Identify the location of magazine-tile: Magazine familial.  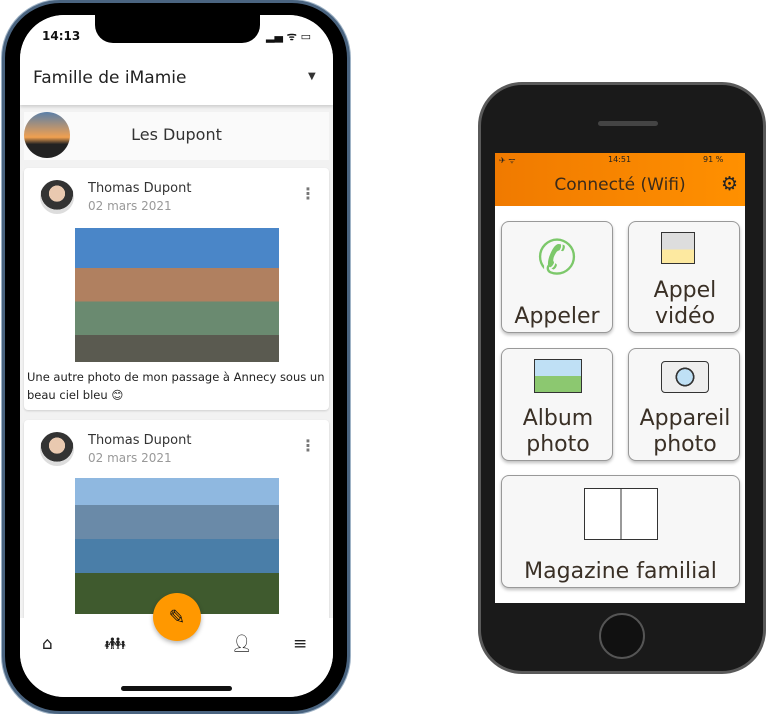
(620, 531).